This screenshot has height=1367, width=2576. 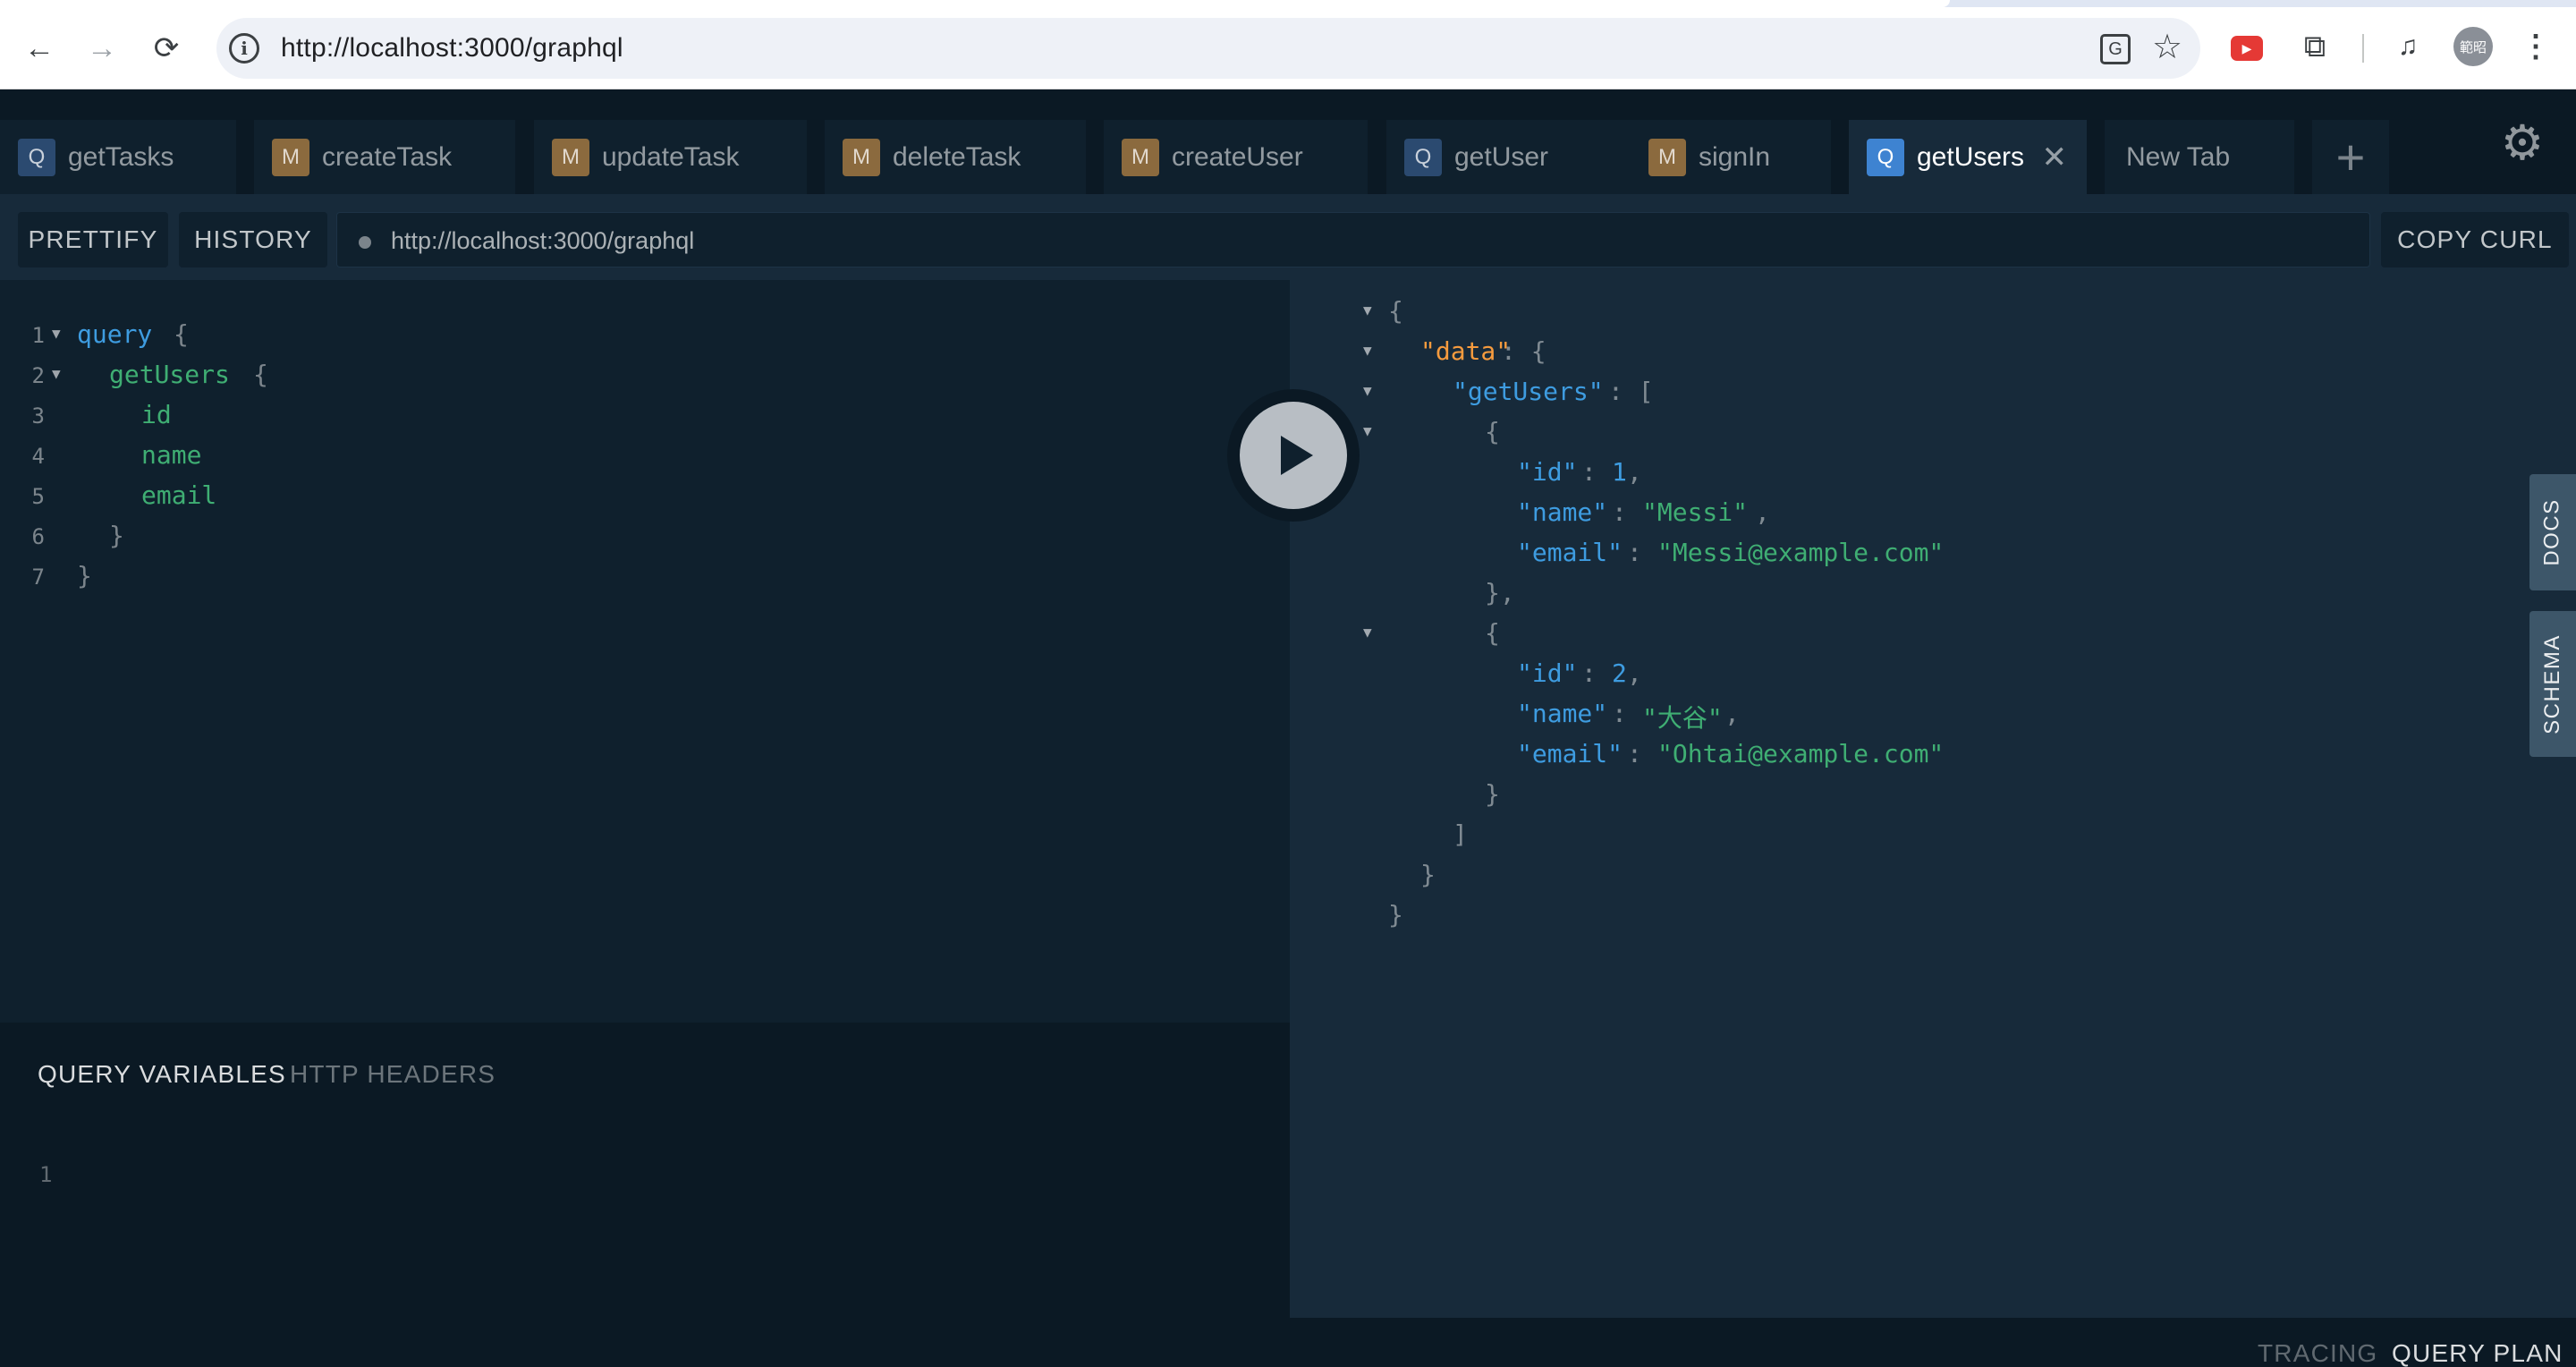 I want to click on translate-icon: G, so click(x=2115, y=49).